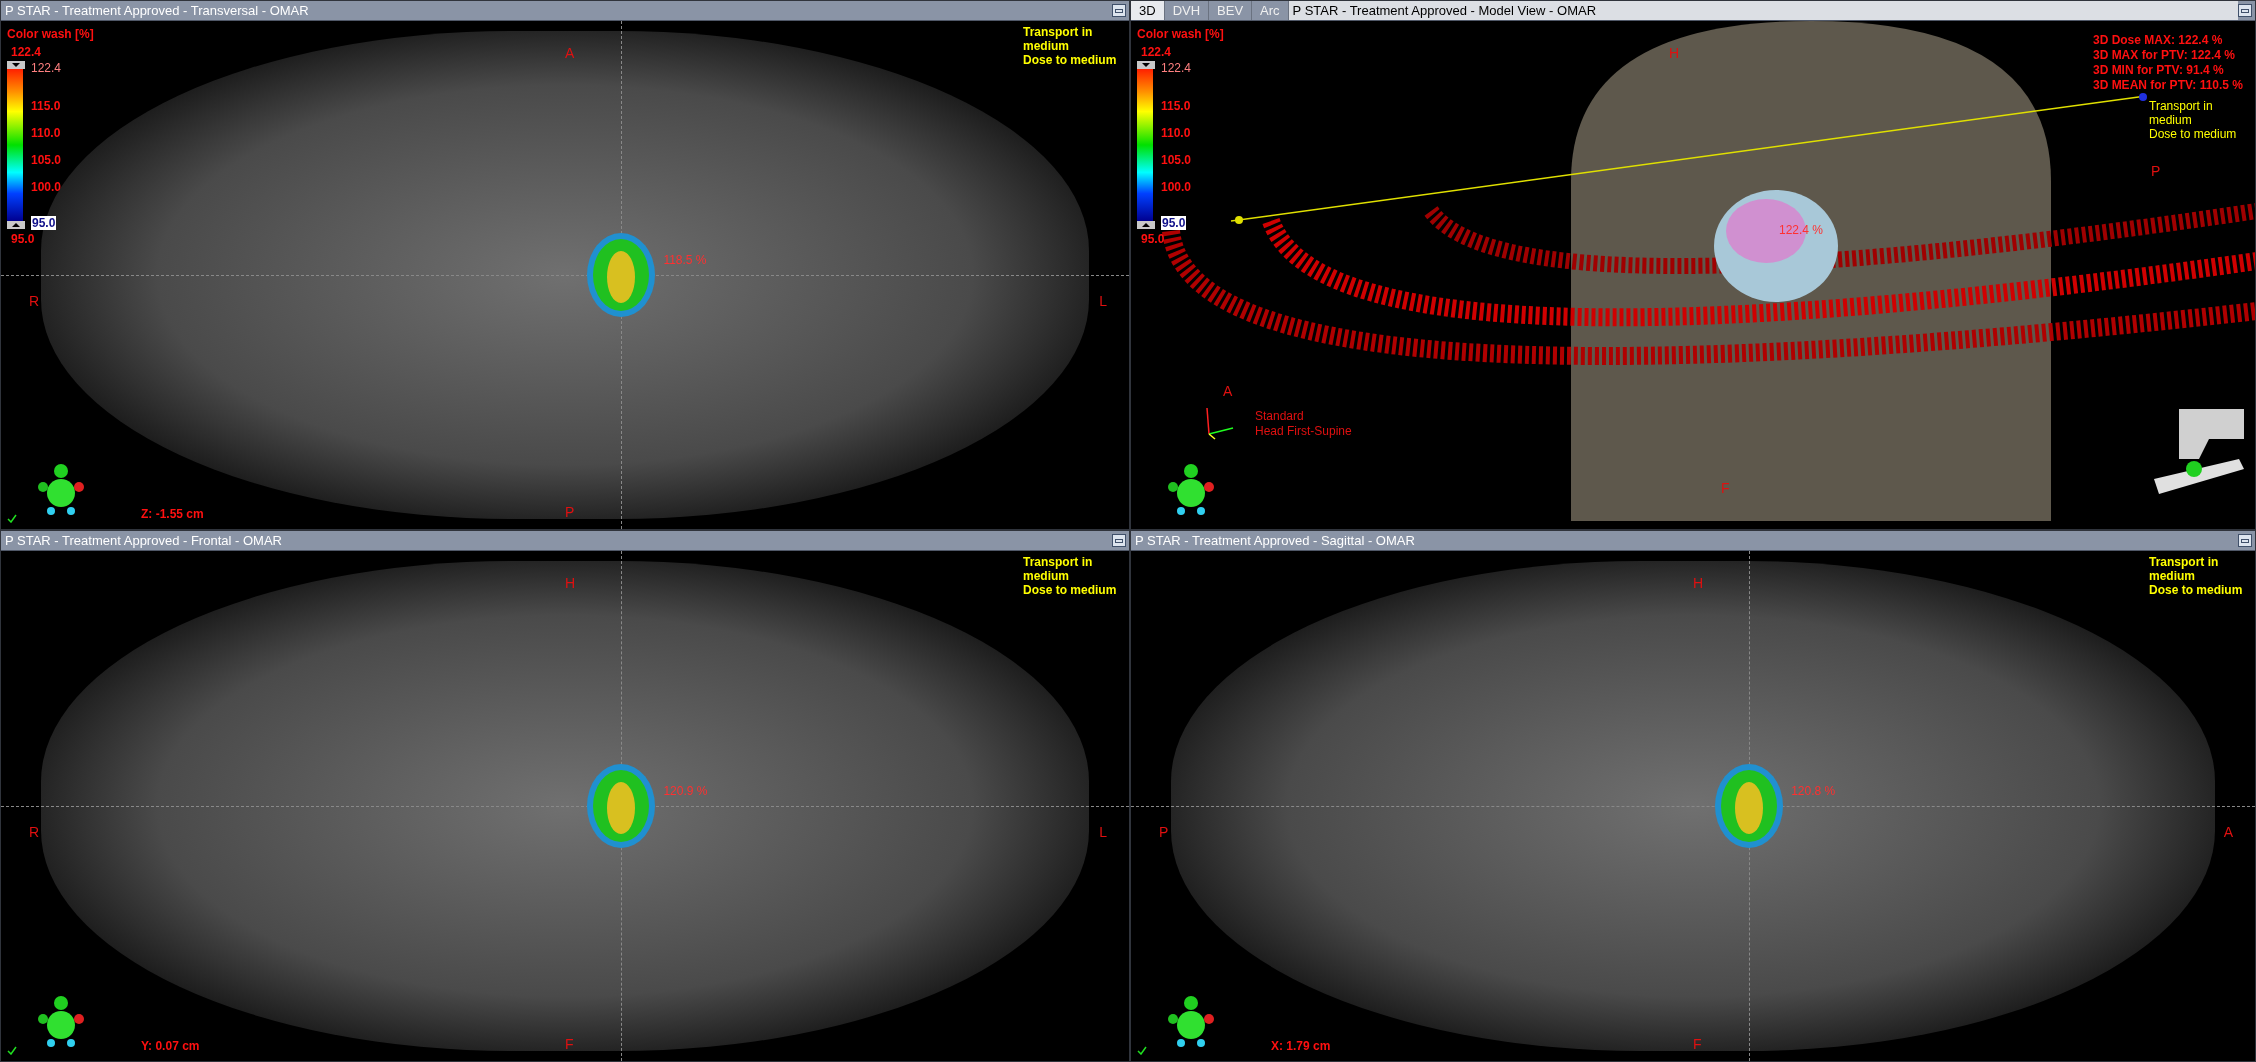 The width and height of the screenshot is (2256, 1062). I want to click on view-tab: 3D, so click(1148, 10).